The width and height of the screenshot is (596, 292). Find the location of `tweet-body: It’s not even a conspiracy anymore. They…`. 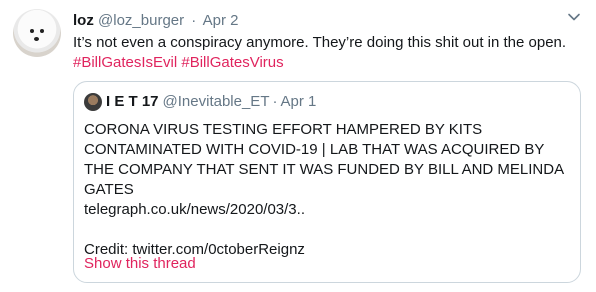

tweet-body: It’s not even a conspiracy anymore. They… is located at coordinates (320, 42).